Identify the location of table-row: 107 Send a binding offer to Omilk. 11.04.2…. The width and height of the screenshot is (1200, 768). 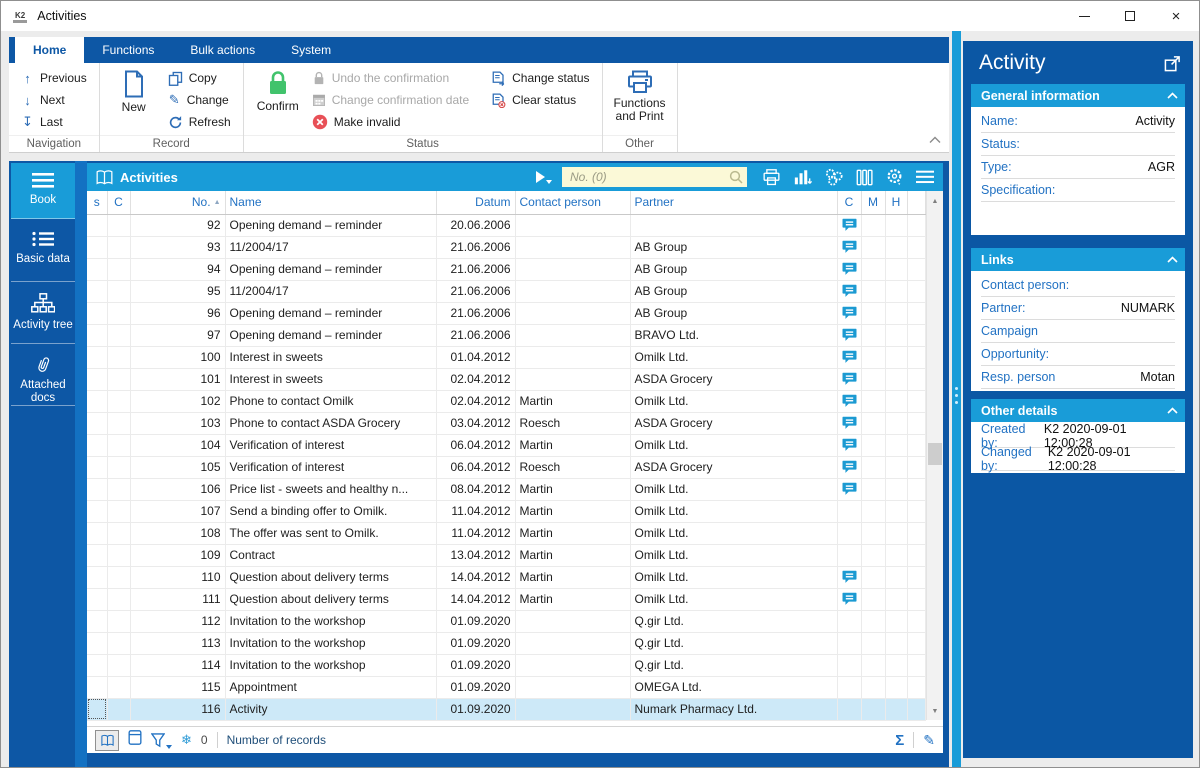
(506, 511).